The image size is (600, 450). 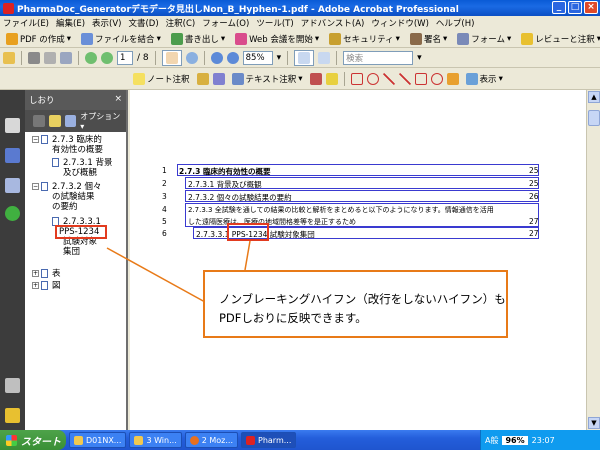 What do you see at coordinates (267, 79) in the screenshot?
I see `text-edit-button: テキスト注釈 ▾` at bounding box center [267, 79].